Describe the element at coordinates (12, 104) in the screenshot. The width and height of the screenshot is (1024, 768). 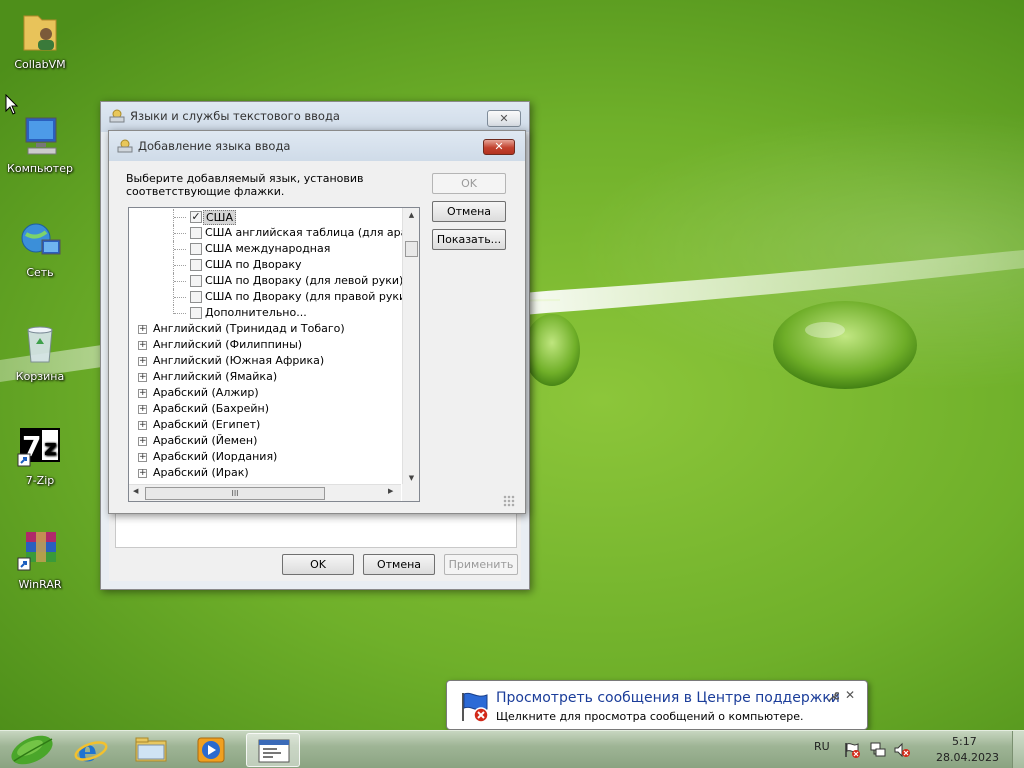
I see `mouse-cursor-icon` at that location.